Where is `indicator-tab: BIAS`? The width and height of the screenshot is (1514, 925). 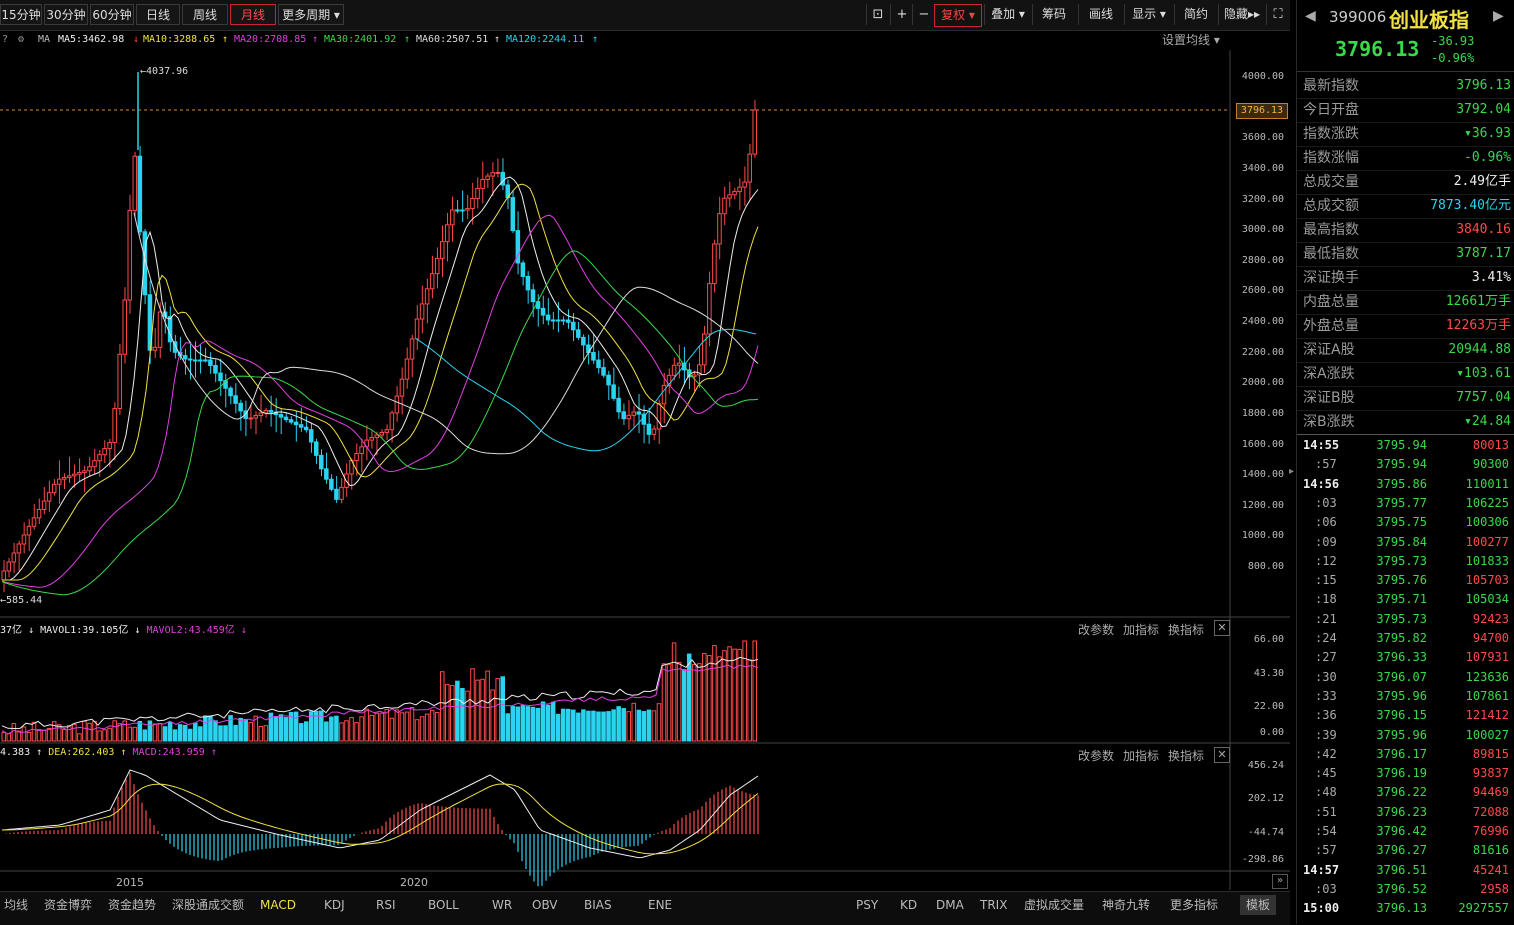
indicator-tab: BIAS is located at coordinates (598, 905).